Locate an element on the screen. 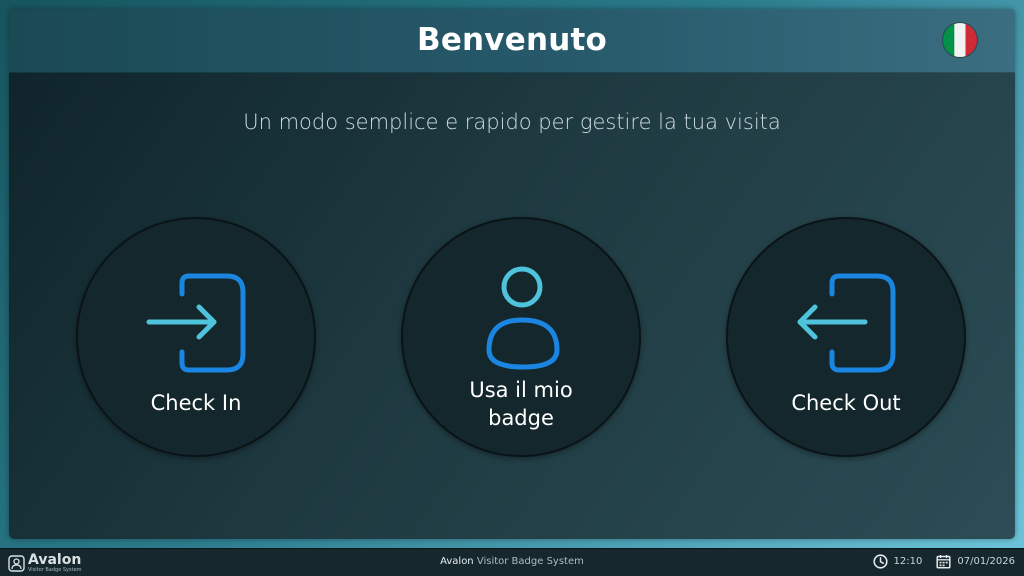 This screenshot has width=1024, height=576. date-display: 07/01/2026 is located at coordinates (986, 561).